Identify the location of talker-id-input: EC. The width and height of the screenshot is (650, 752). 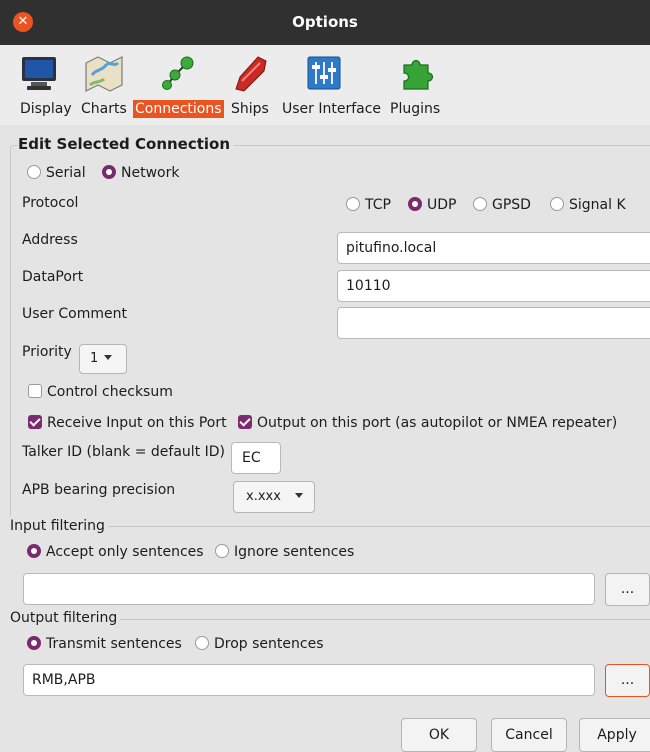
(256, 458).